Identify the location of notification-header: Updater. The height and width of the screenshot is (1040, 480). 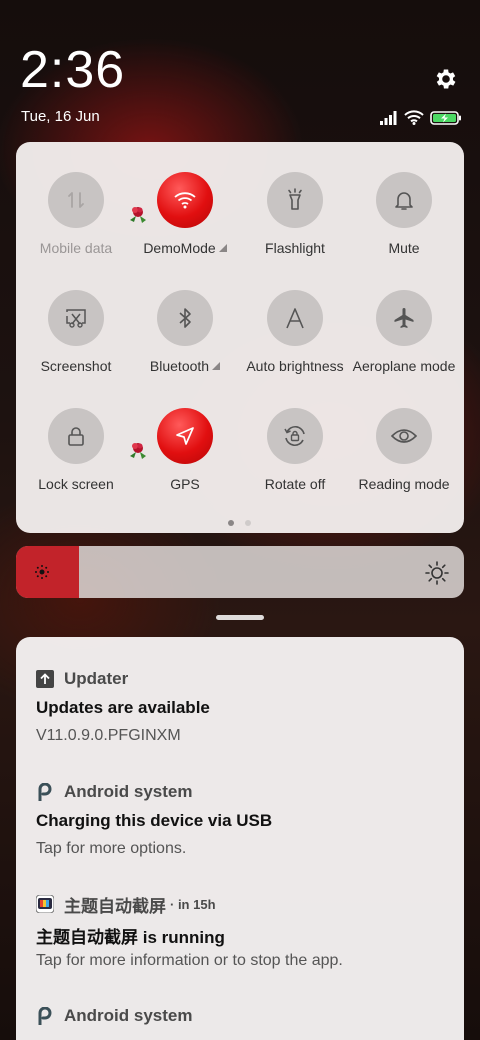
(82, 679).